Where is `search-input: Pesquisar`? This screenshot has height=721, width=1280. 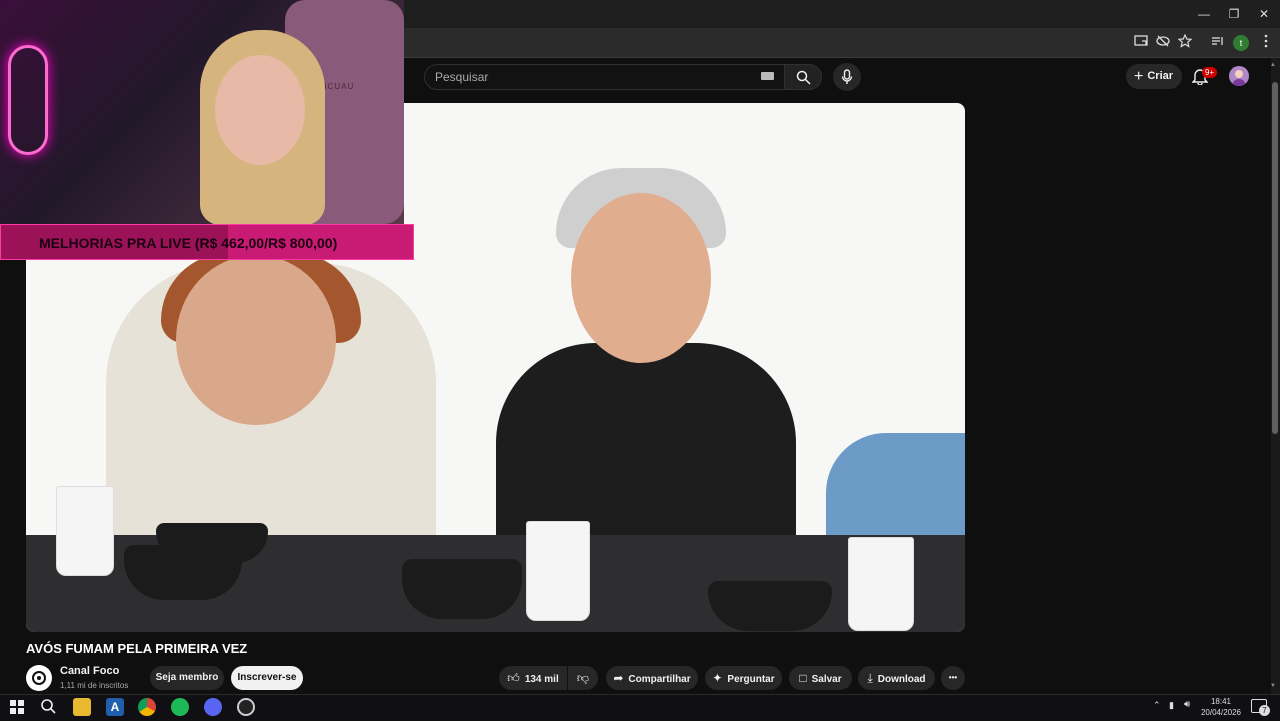 search-input: Pesquisar is located at coordinates (604, 77).